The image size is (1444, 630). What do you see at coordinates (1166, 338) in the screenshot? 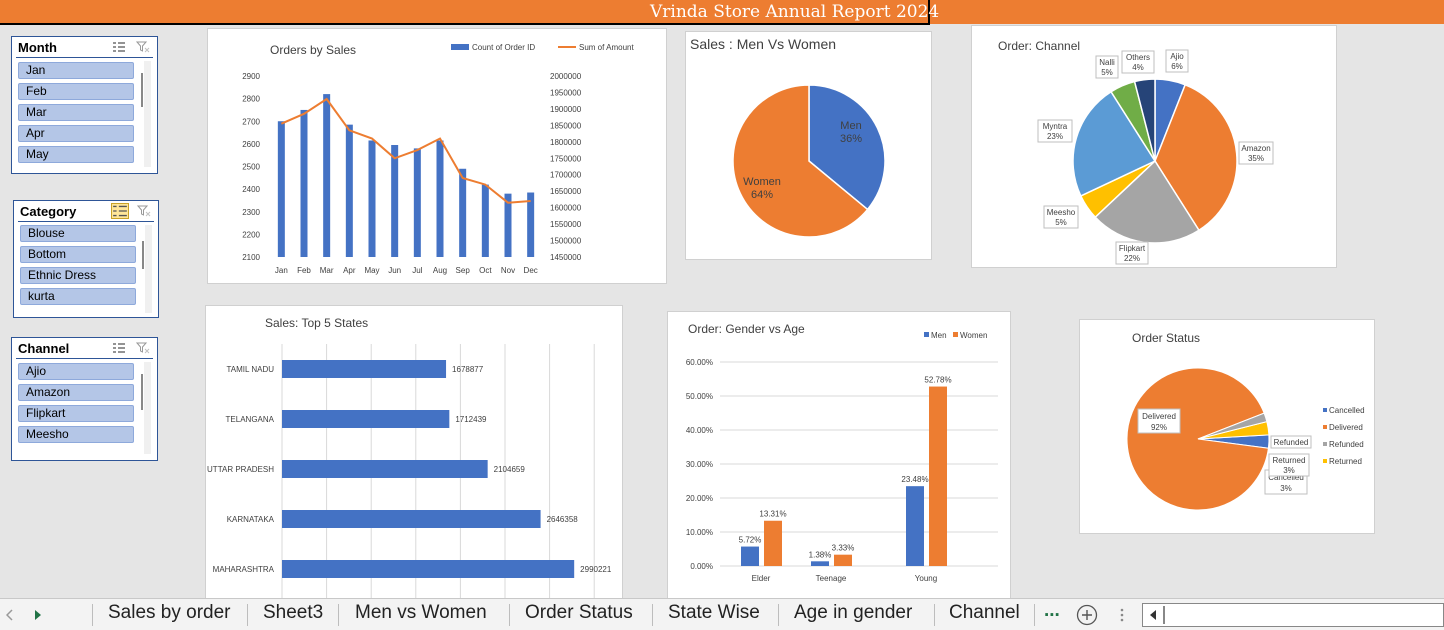
I see `chart-title: Order Status` at bounding box center [1166, 338].